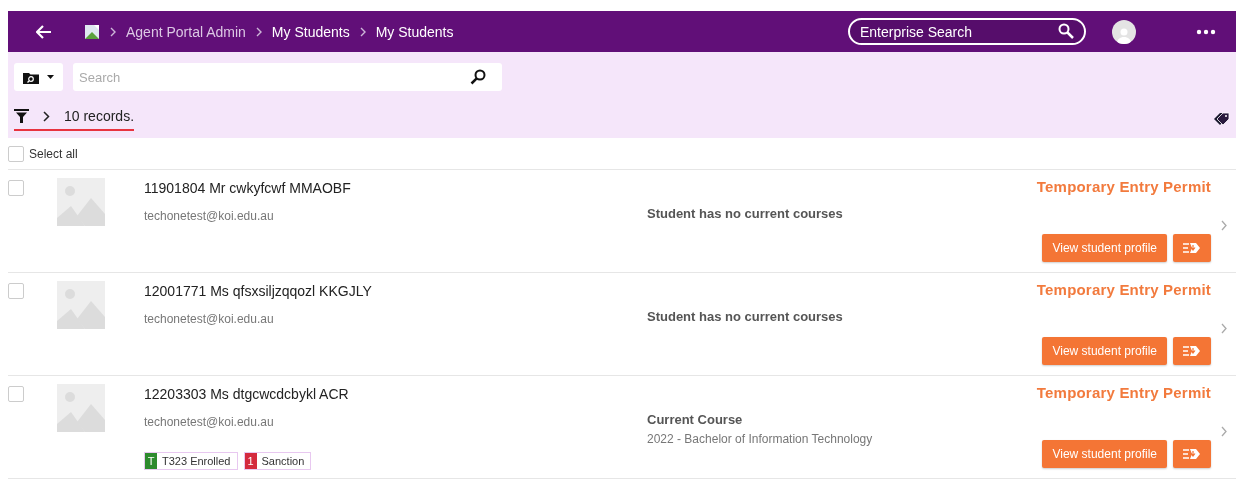 Image resolution: width=1236 pixels, height=489 pixels. Describe the element at coordinates (967, 31) in the screenshot. I see `enterprise-search-field: Enterprise Search` at that location.